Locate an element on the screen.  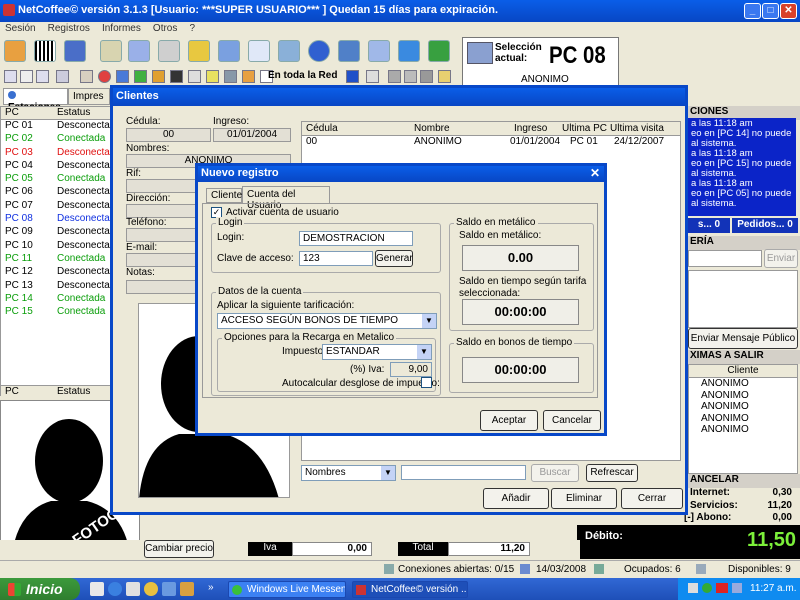
menu-help: ? is located at coordinates (192, 28).